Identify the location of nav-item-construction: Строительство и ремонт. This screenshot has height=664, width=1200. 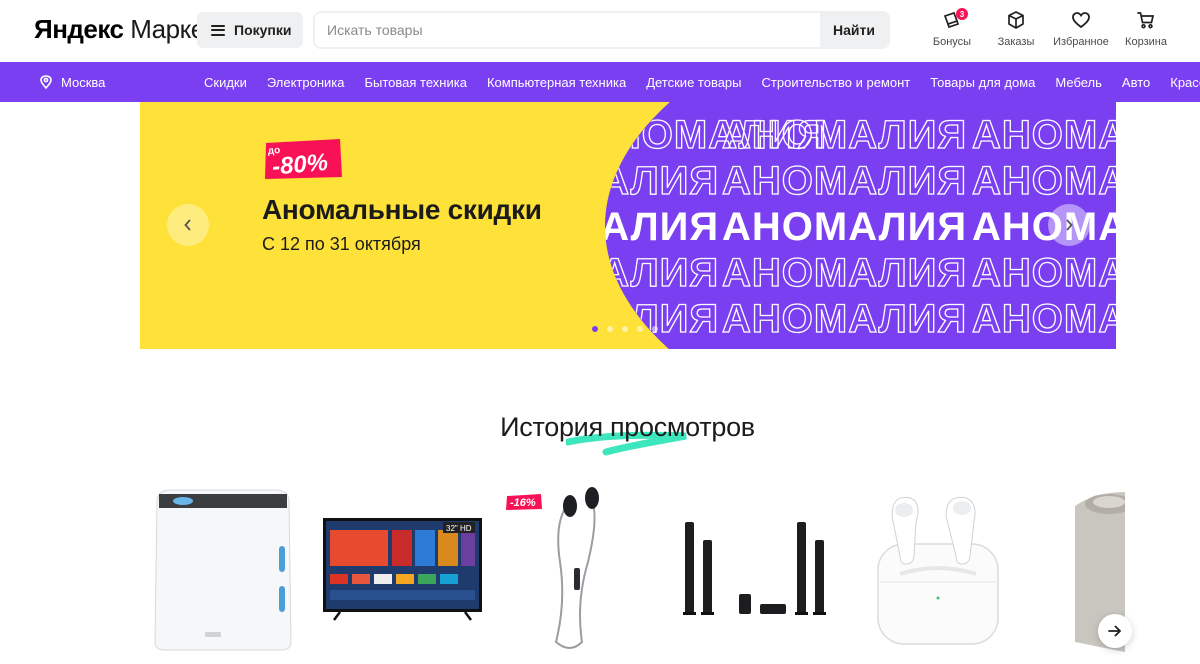
(836, 82).